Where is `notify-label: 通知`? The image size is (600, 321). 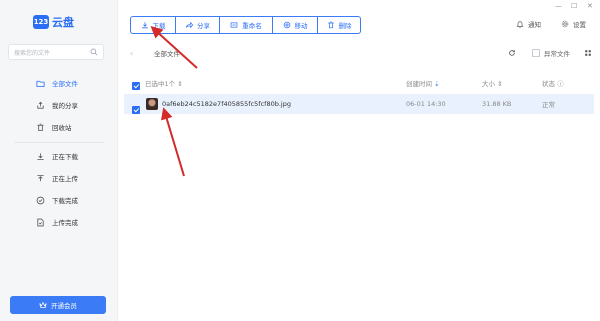 notify-label: 通知 is located at coordinates (534, 25).